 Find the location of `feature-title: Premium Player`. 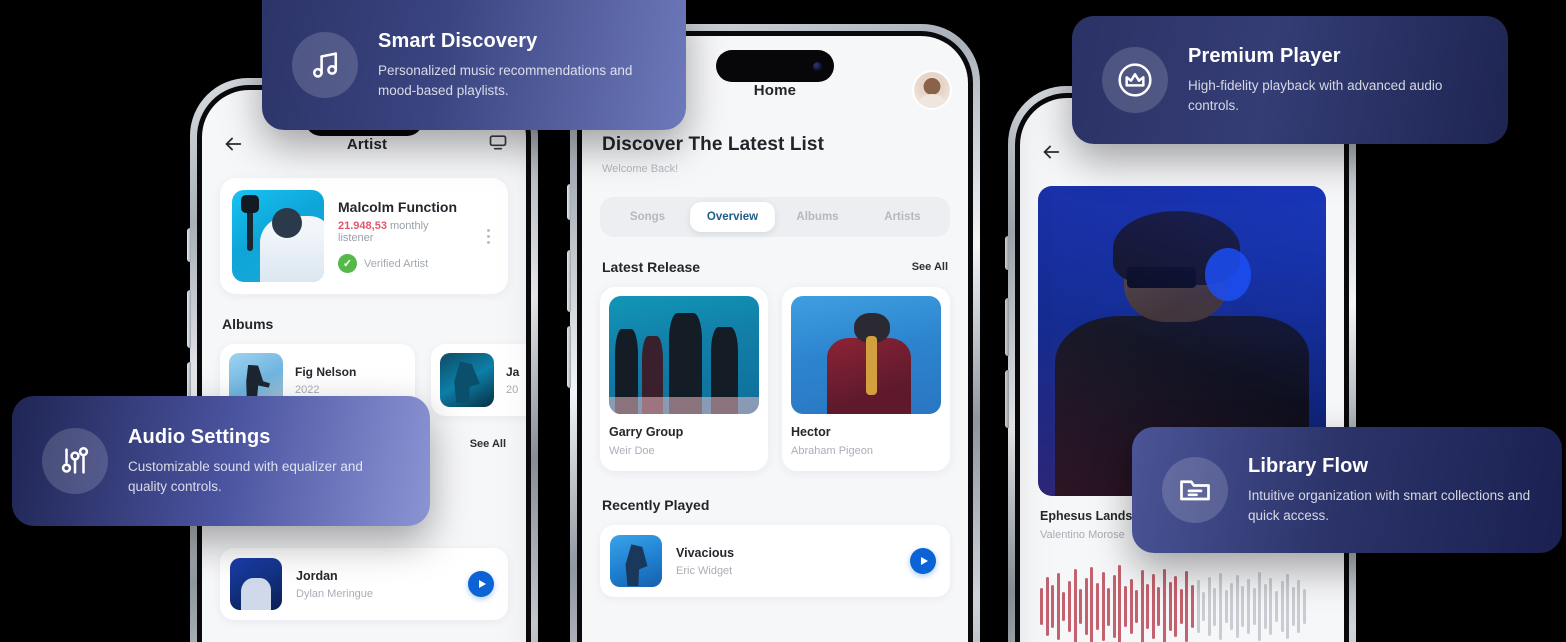

feature-title: Premium Player is located at coordinates (1264, 55).